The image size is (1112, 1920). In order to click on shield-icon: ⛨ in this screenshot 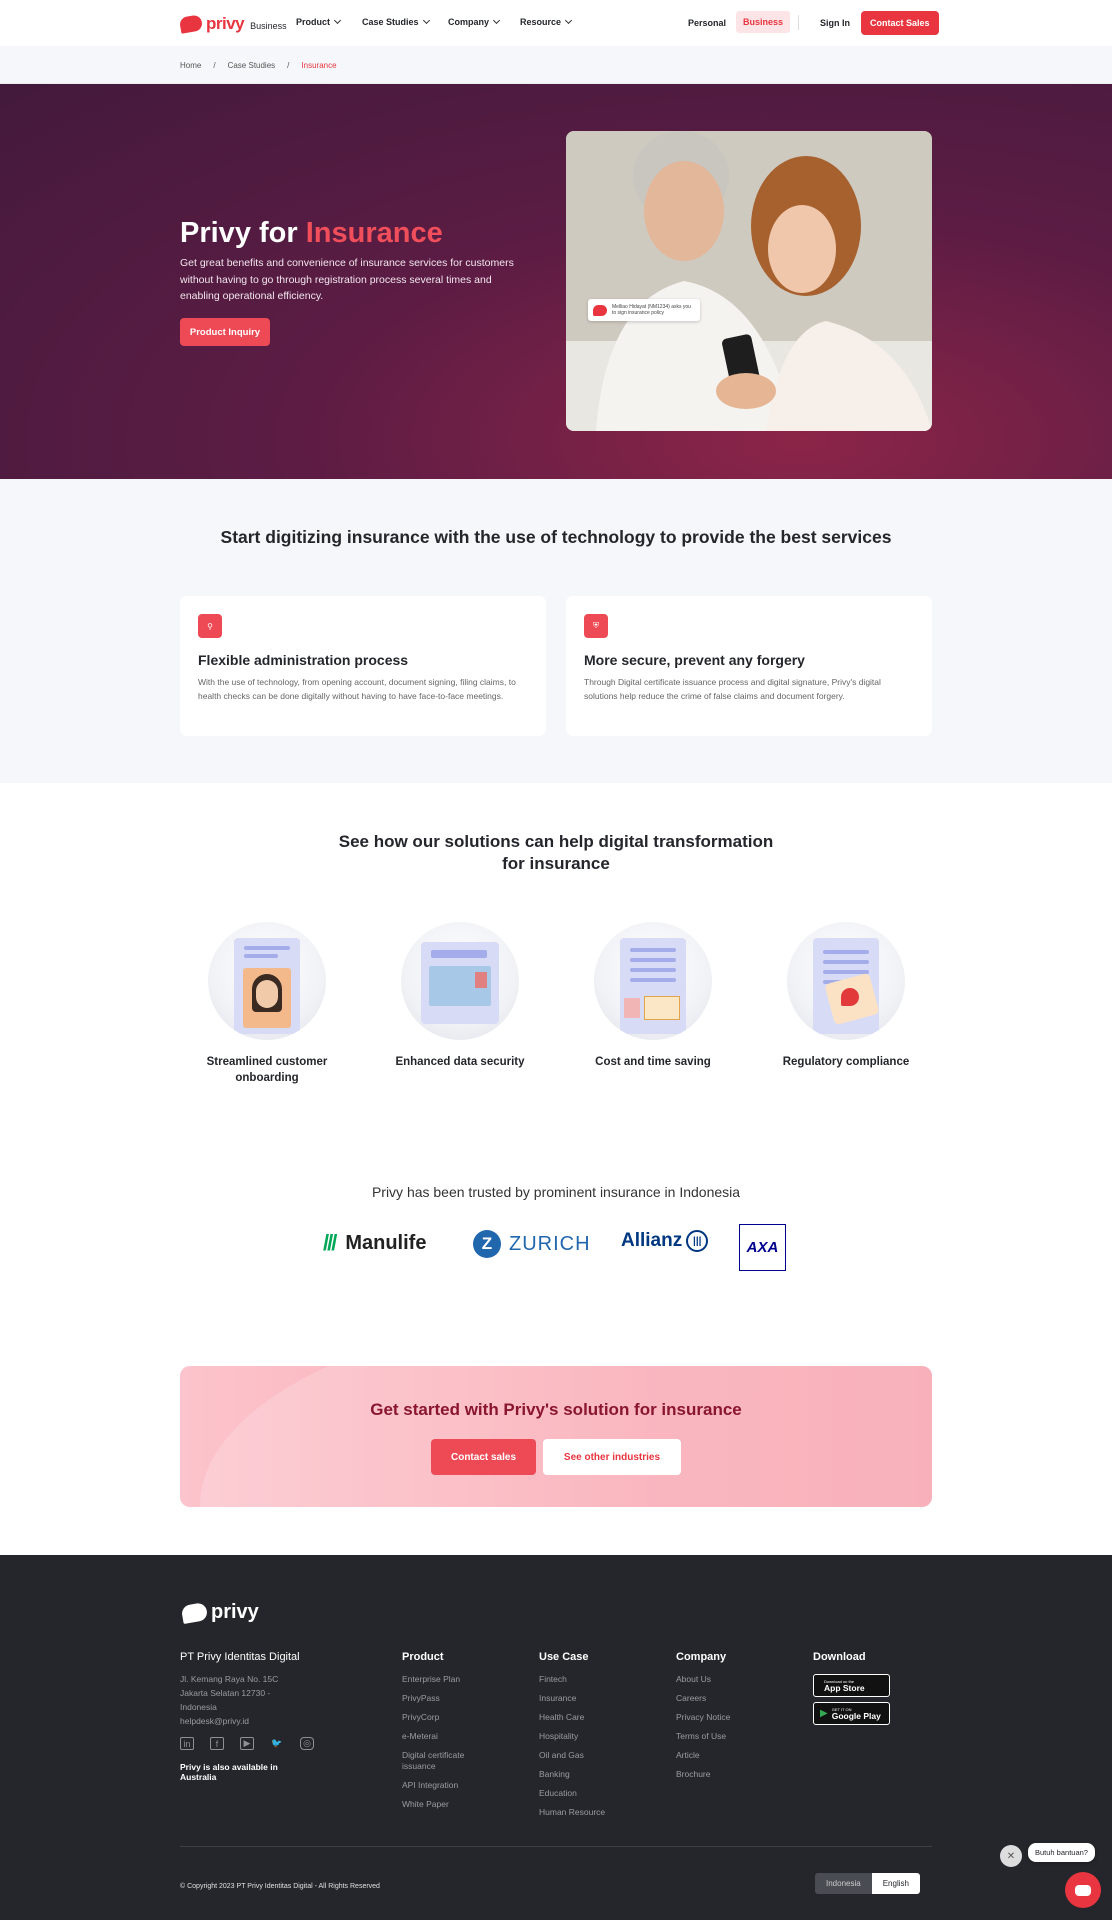, I will do `click(596, 626)`.